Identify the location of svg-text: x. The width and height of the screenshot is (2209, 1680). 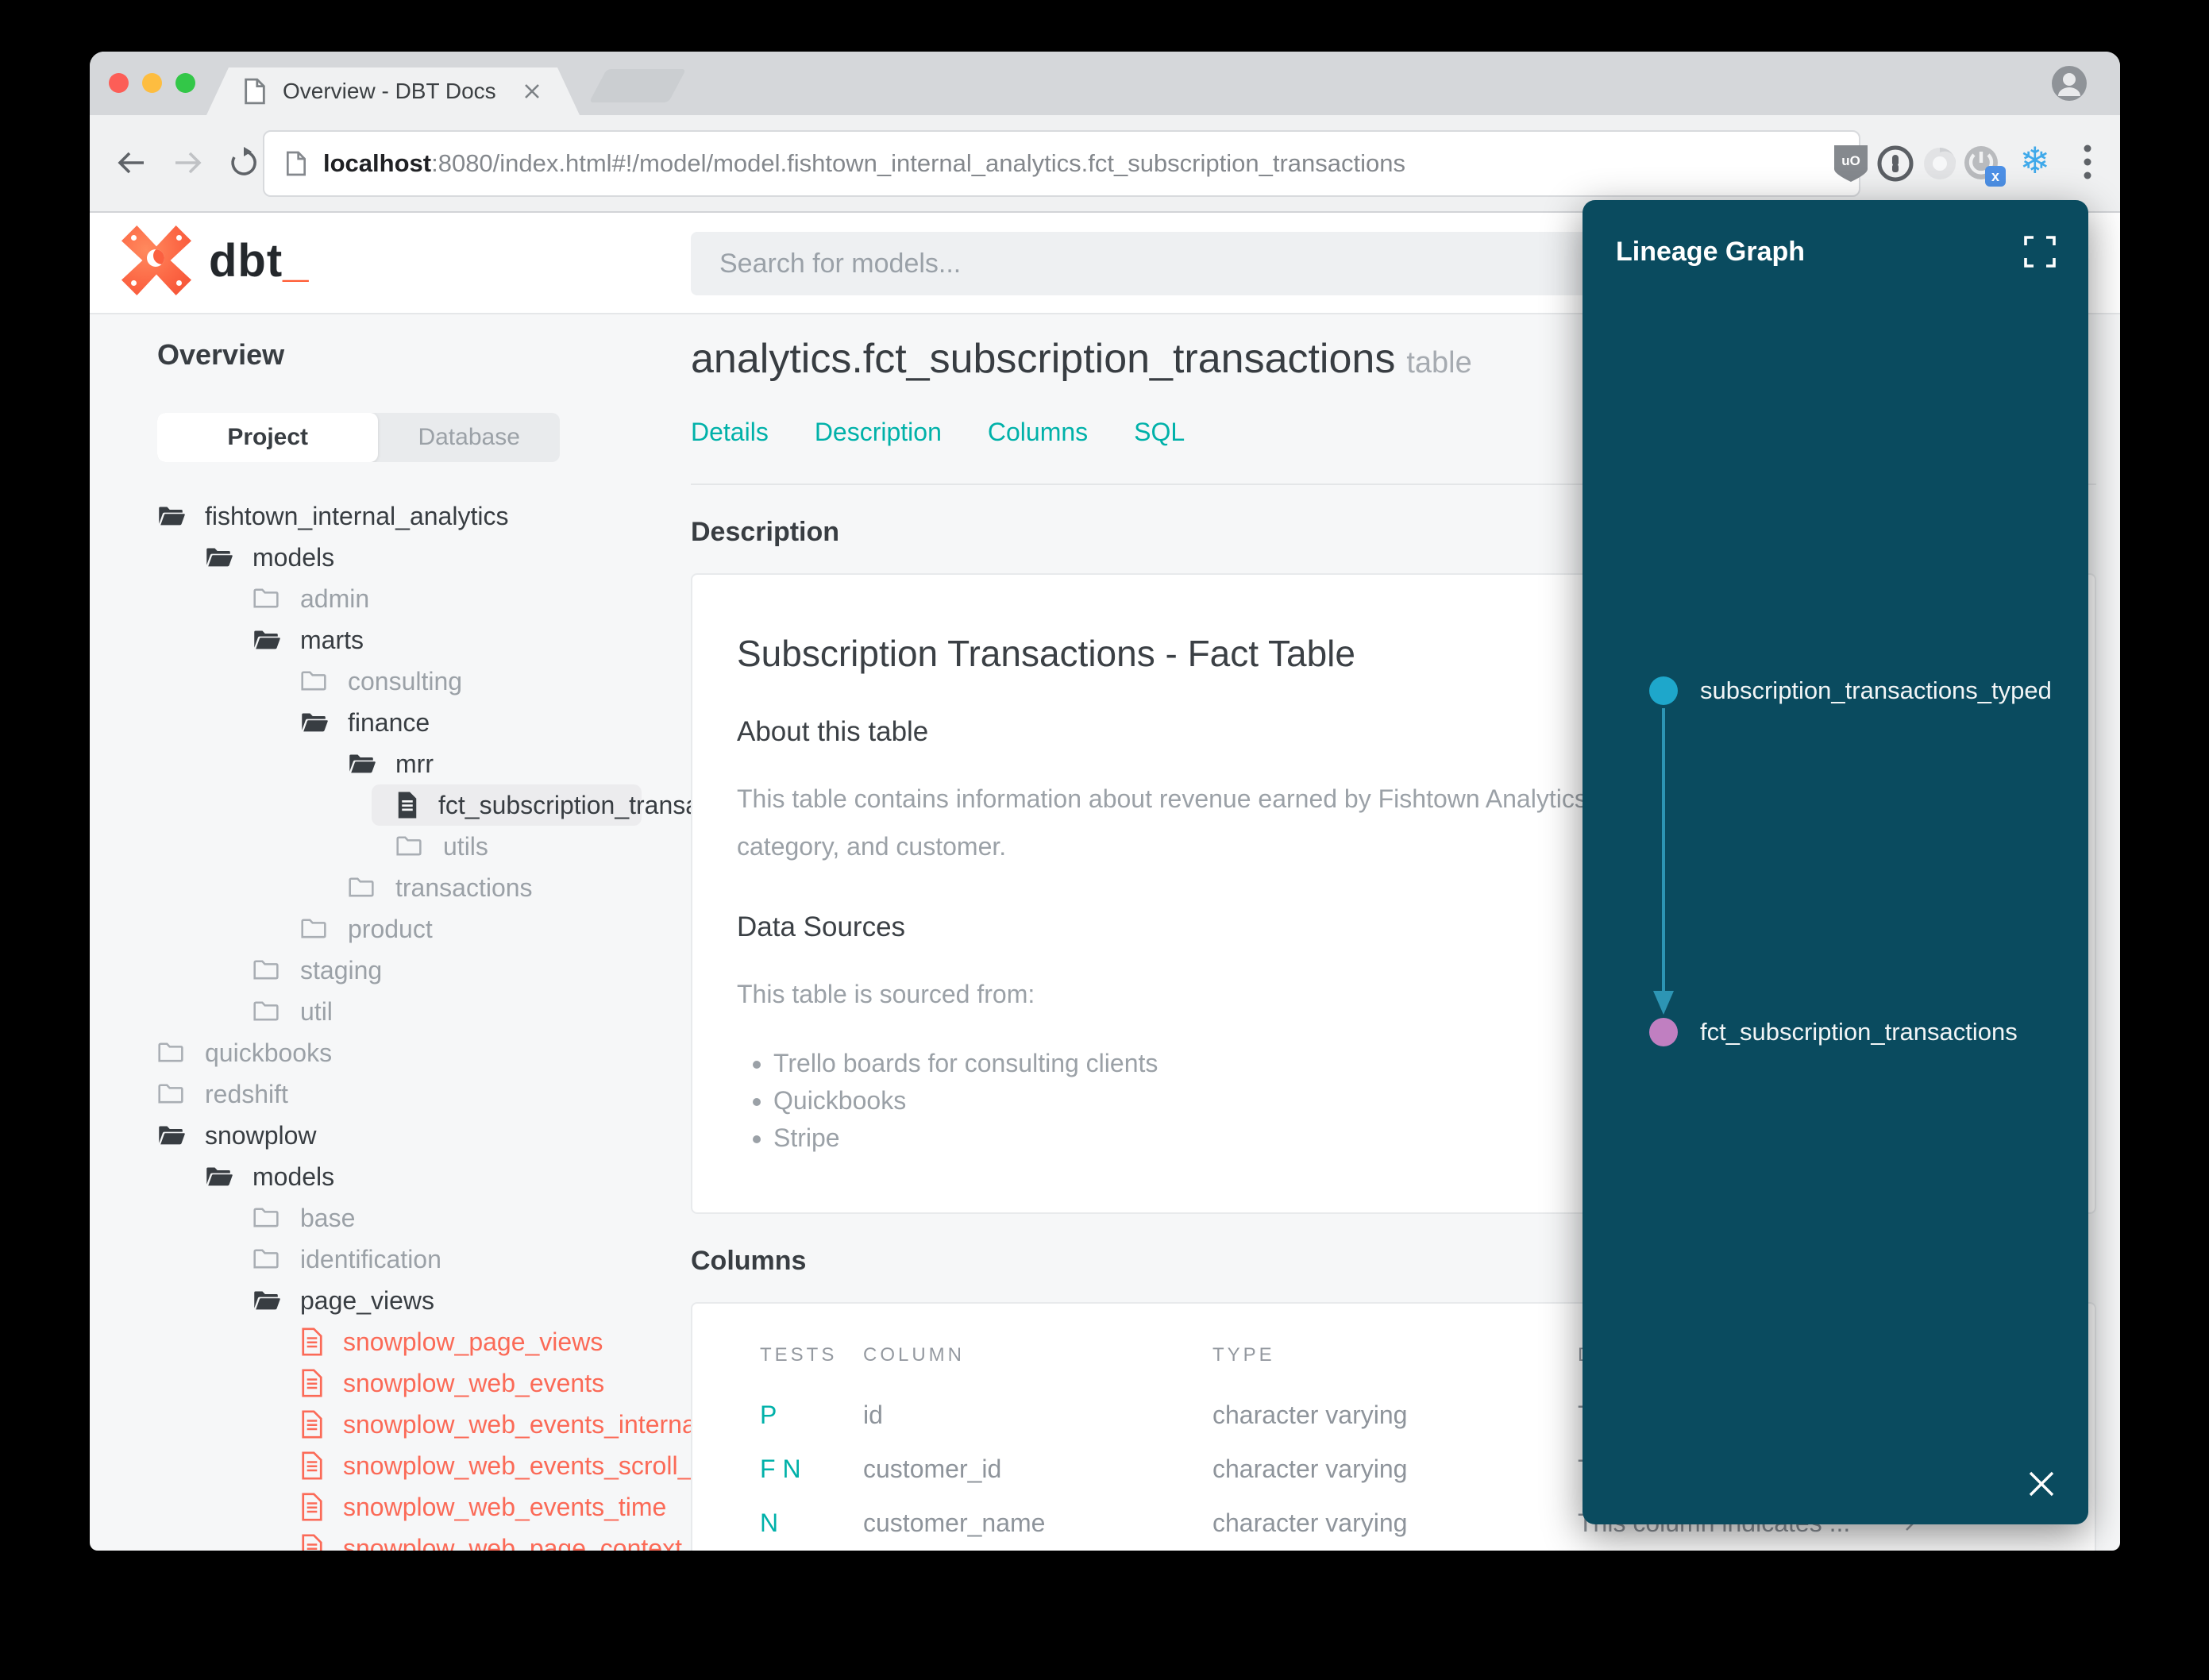
(1995, 176).